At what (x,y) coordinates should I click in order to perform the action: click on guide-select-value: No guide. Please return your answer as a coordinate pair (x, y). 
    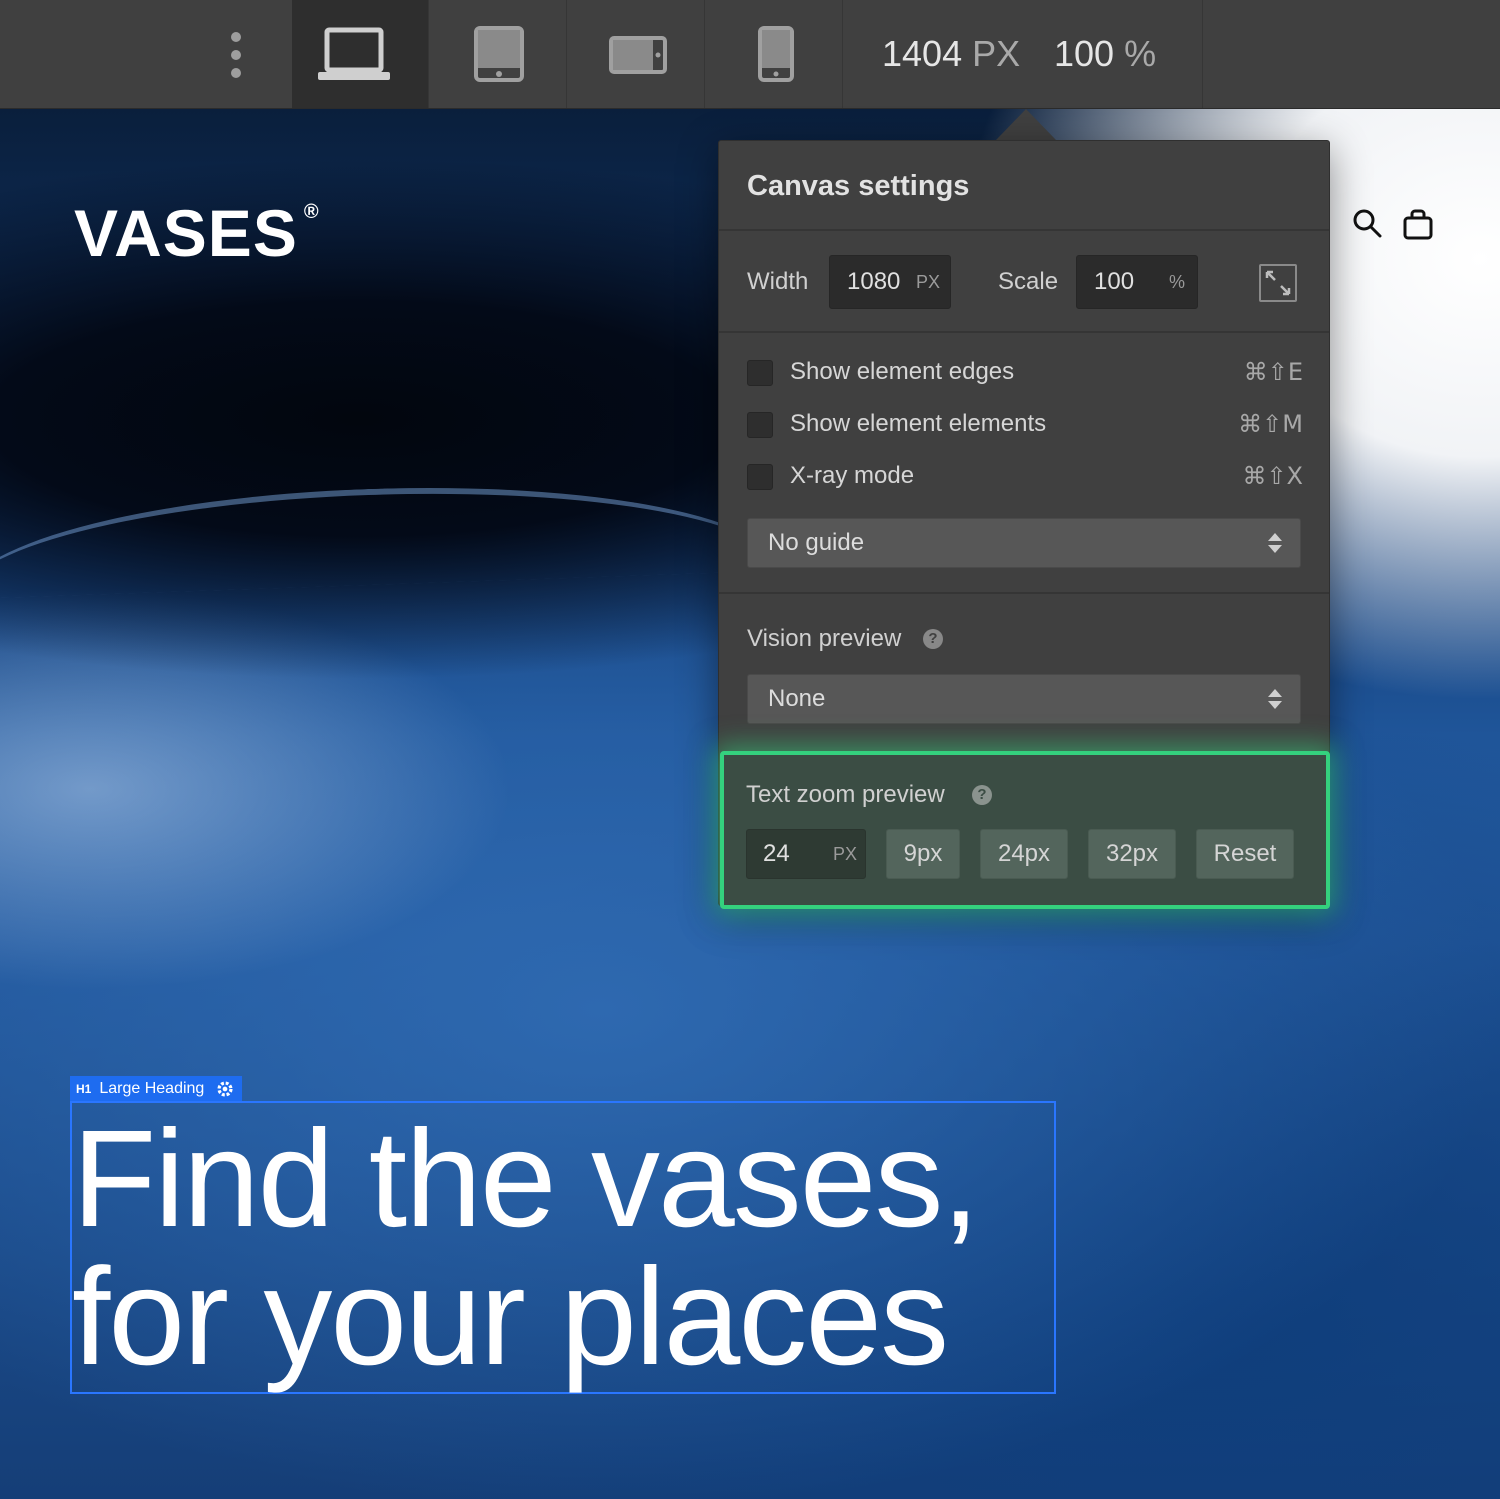
    Looking at the image, I should click on (816, 542).